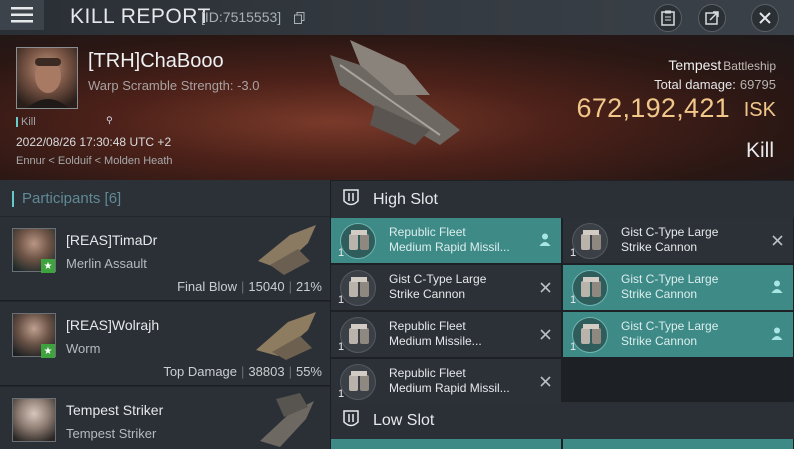 This screenshot has width=794, height=449. I want to click on hamburger-icon, so click(22, 15).